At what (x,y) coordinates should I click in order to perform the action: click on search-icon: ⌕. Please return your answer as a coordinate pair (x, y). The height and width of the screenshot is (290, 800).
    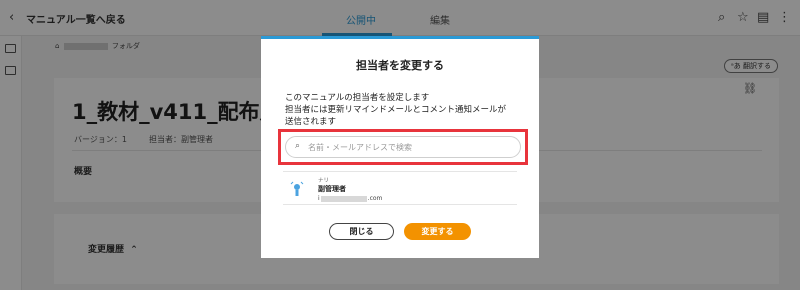
    Looking at the image, I should click on (298, 146).